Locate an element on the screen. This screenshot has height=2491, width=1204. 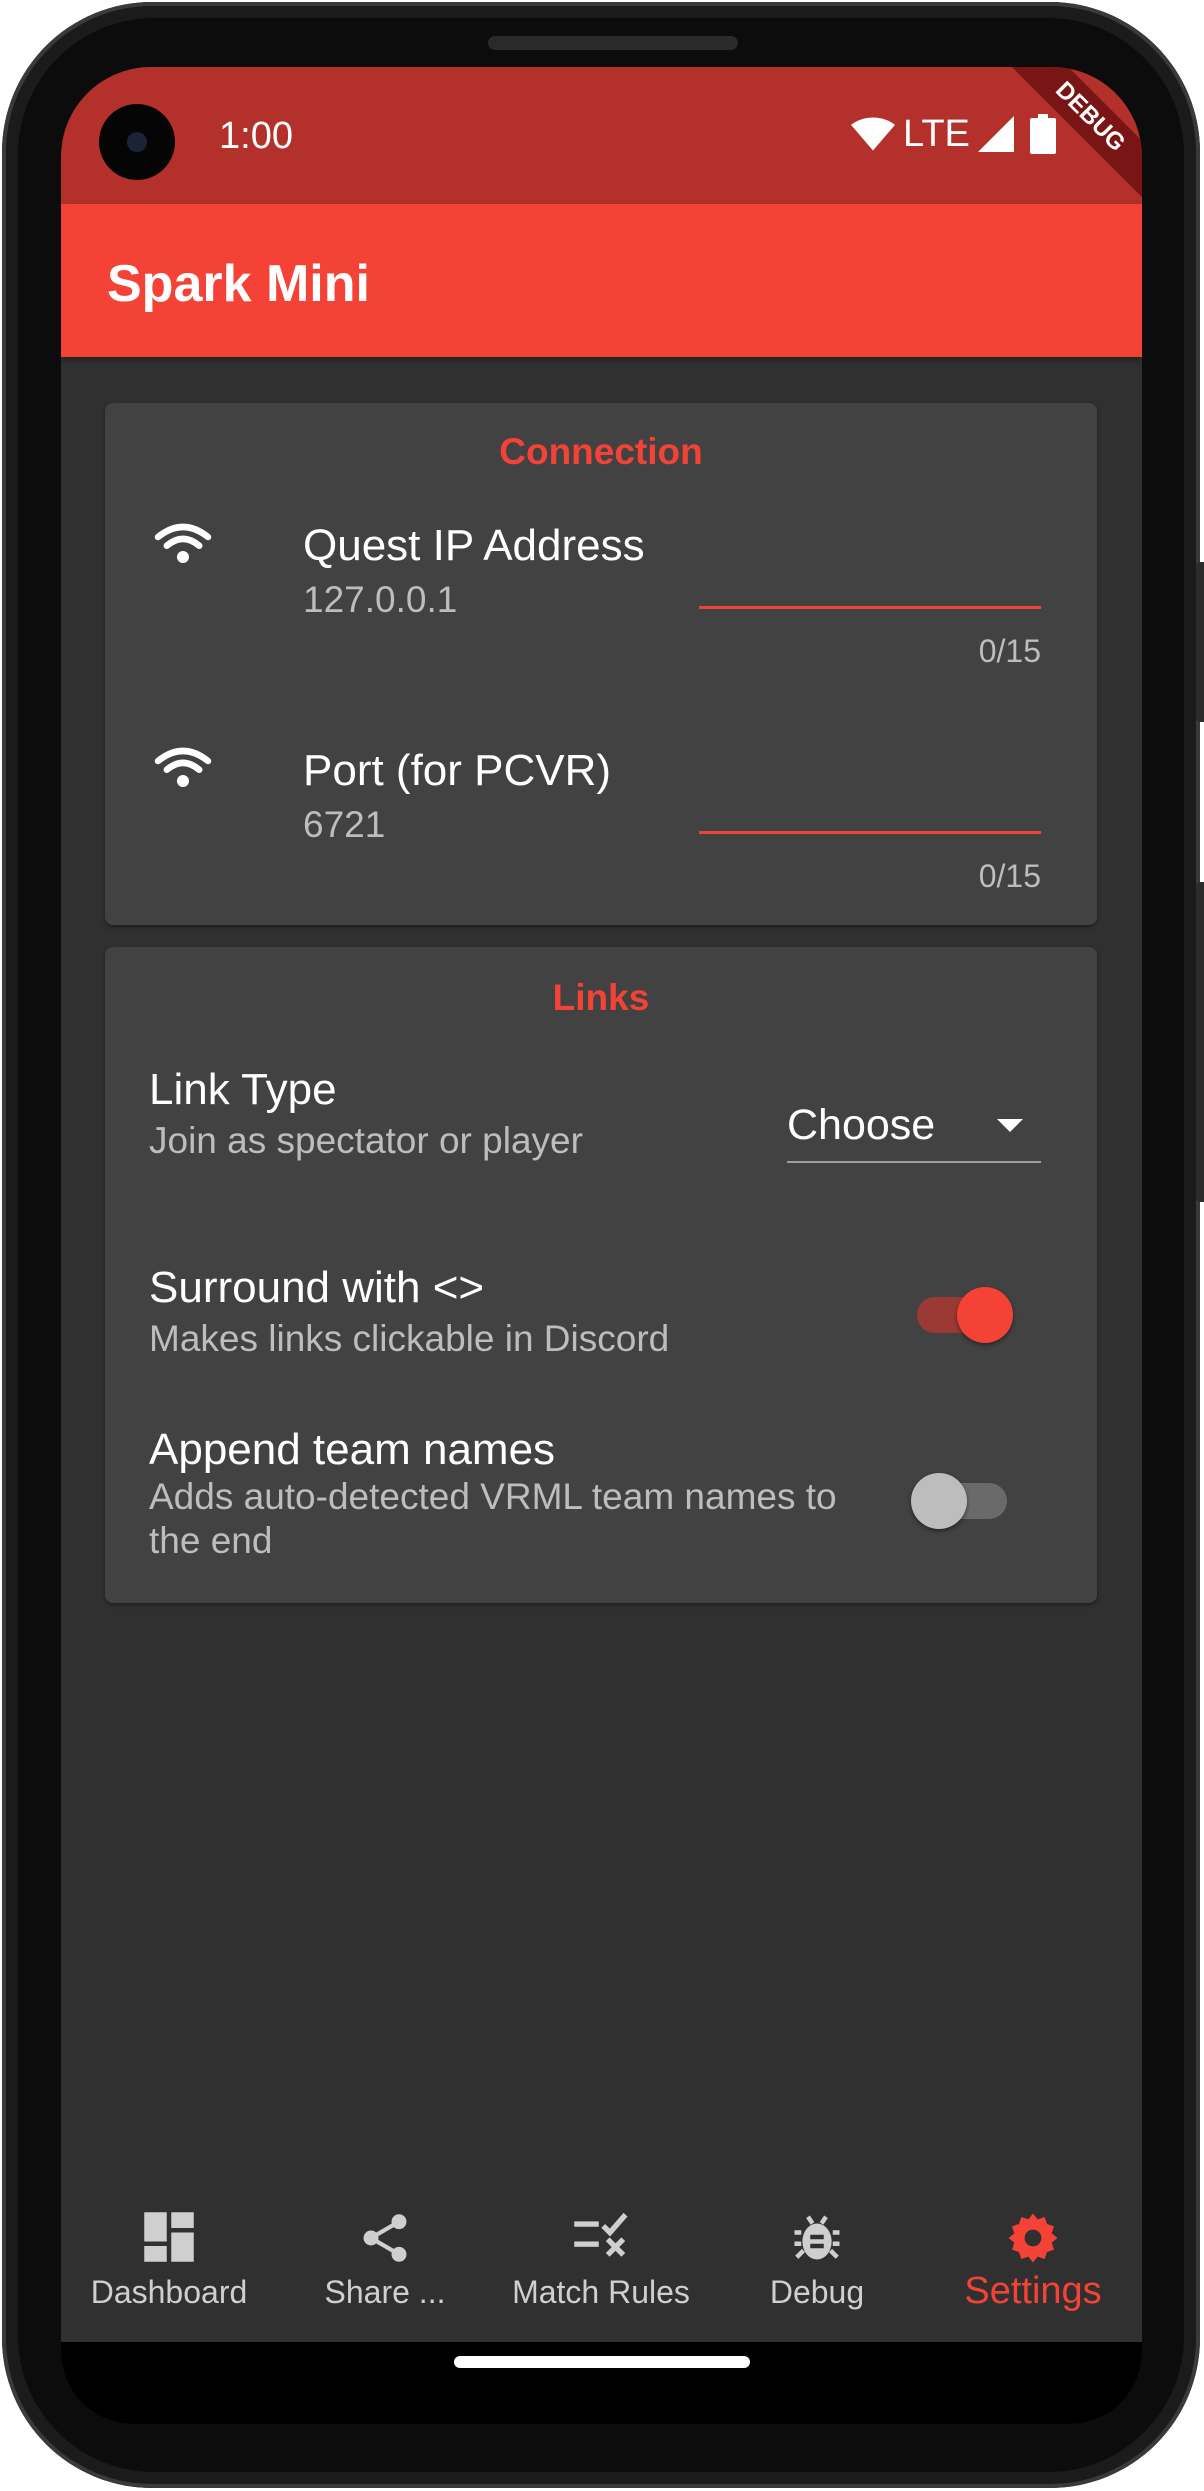
status-icons: LTE is located at coordinates (953, 134).